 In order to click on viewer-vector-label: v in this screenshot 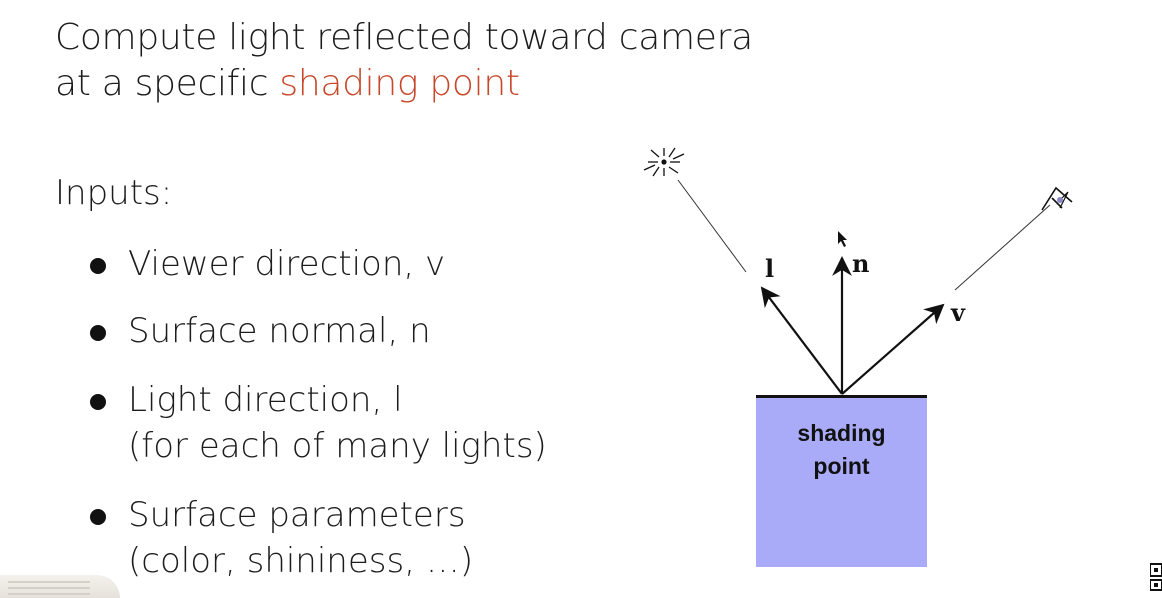, I will do `click(958, 312)`.